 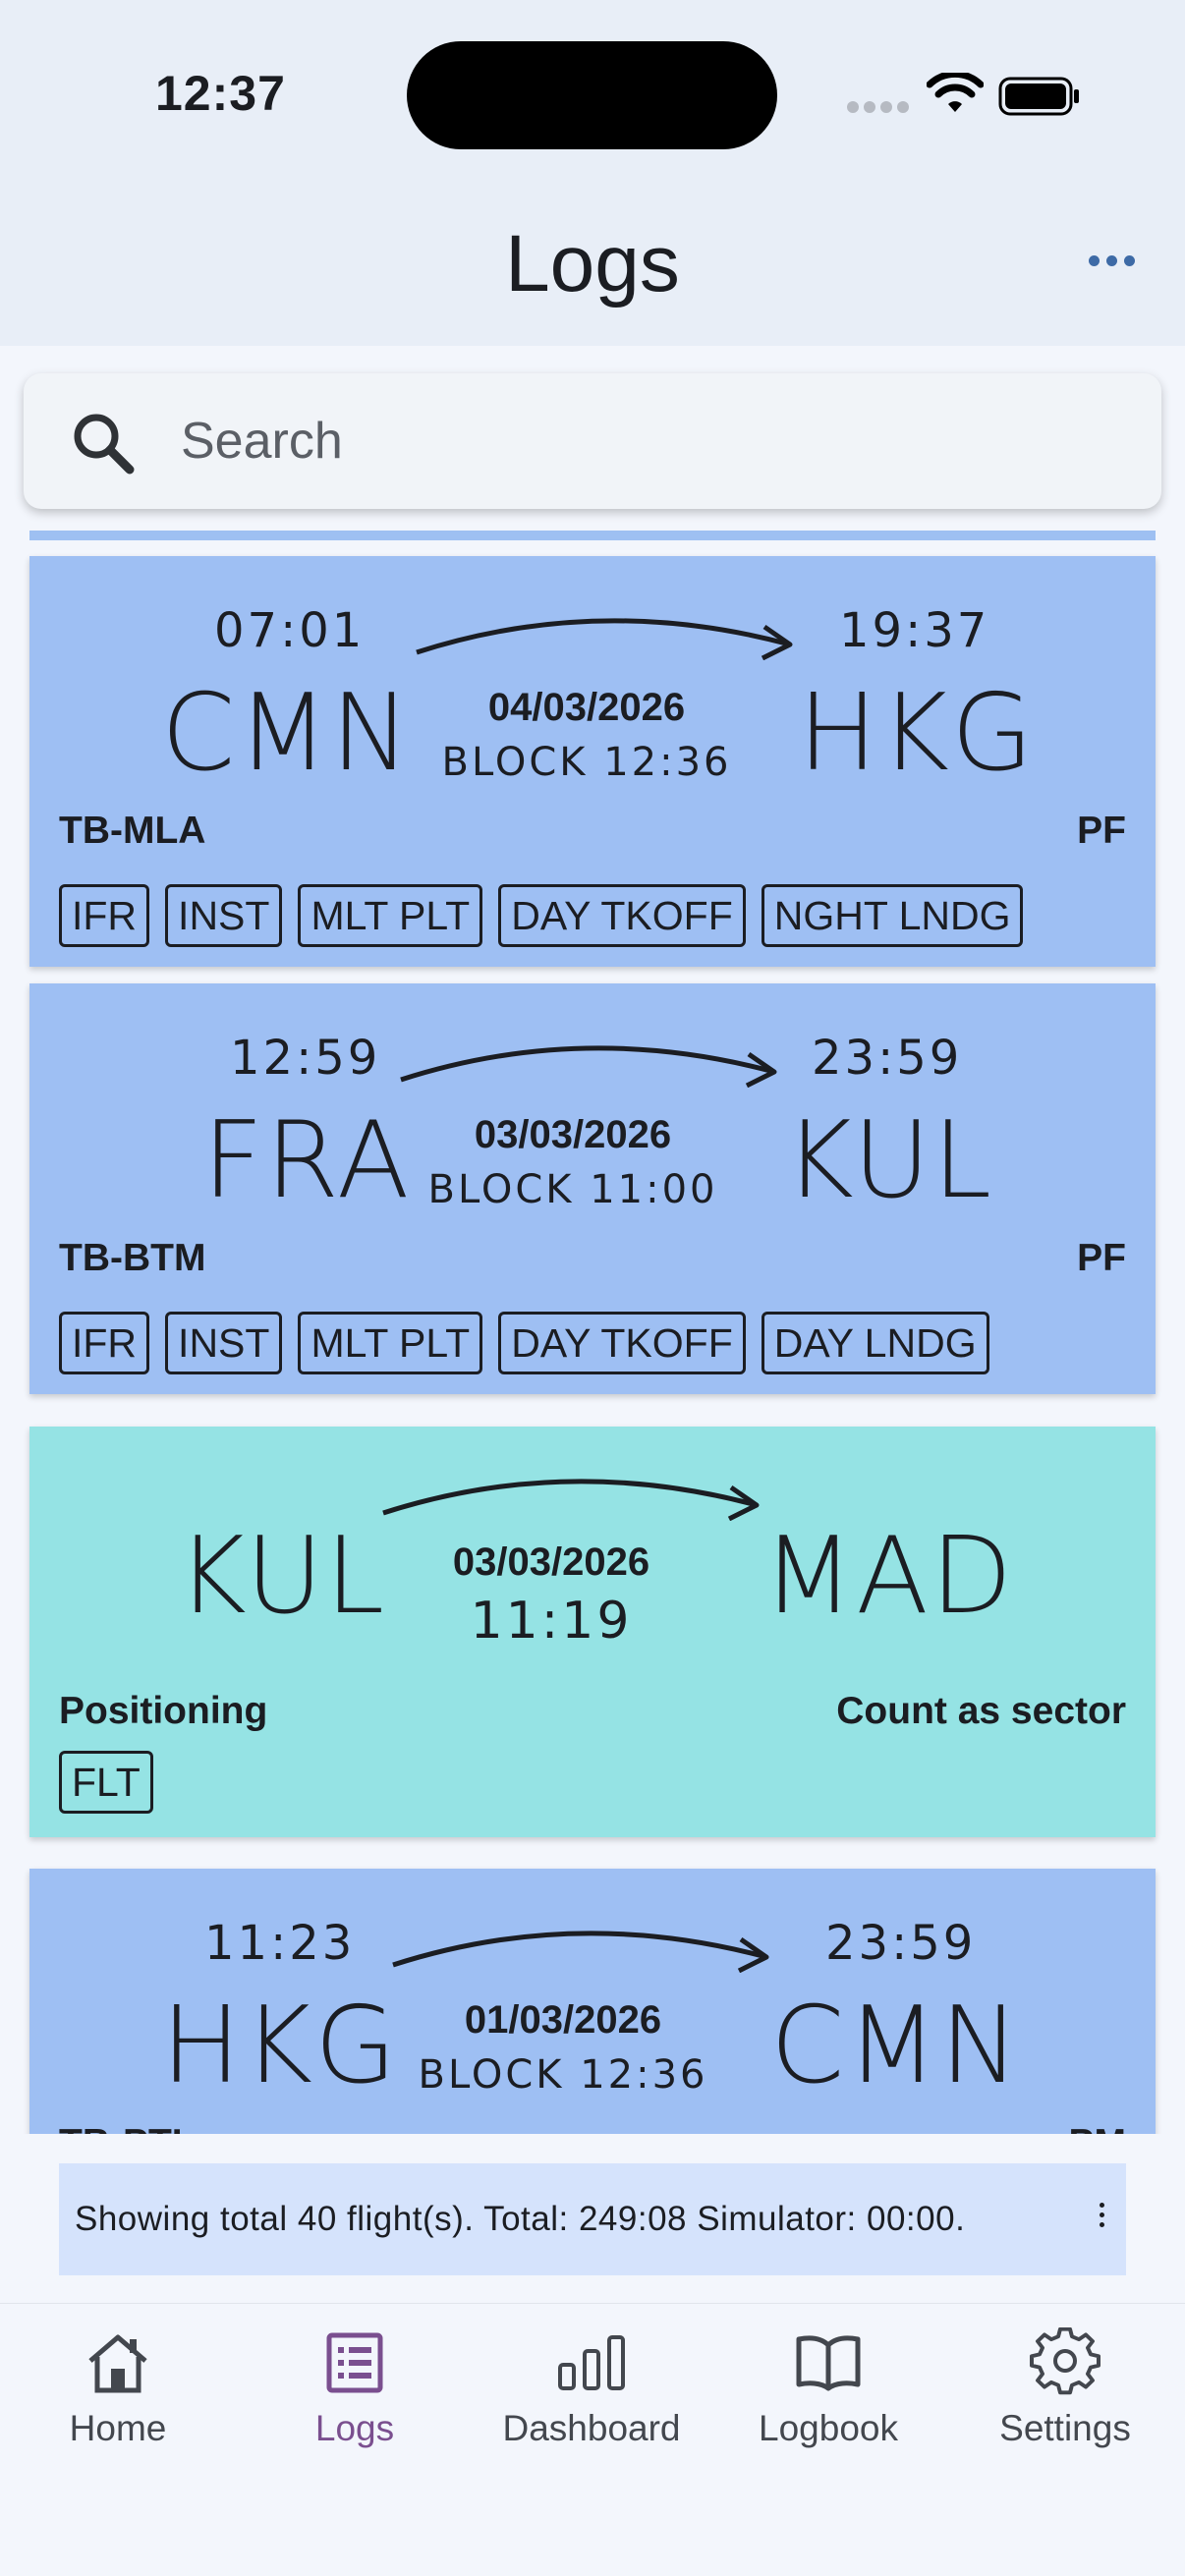 I want to click on destination-airport: CMN, so click(x=896, y=2046).